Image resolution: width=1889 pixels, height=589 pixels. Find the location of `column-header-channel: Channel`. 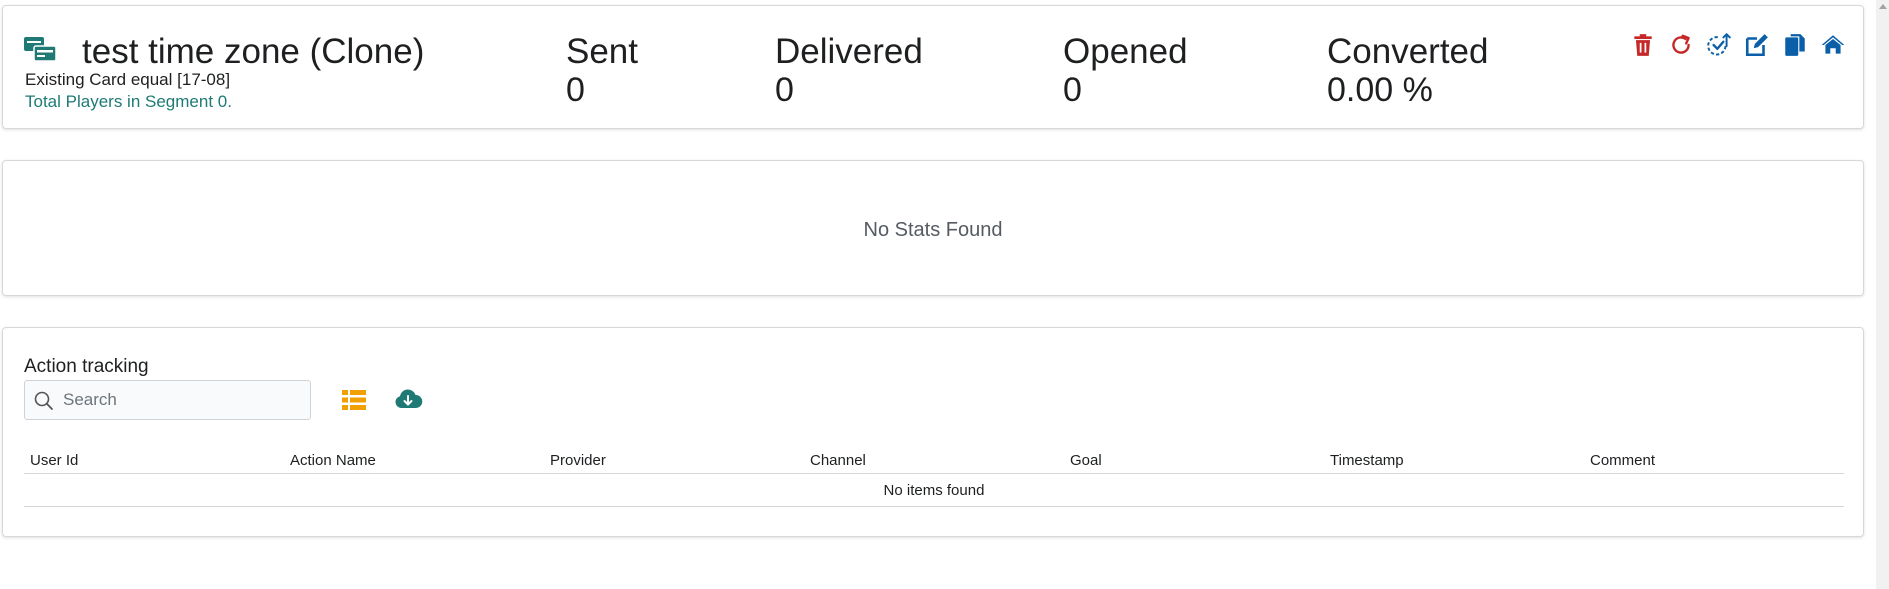

column-header-channel: Channel is located at coordinates (838, 460).